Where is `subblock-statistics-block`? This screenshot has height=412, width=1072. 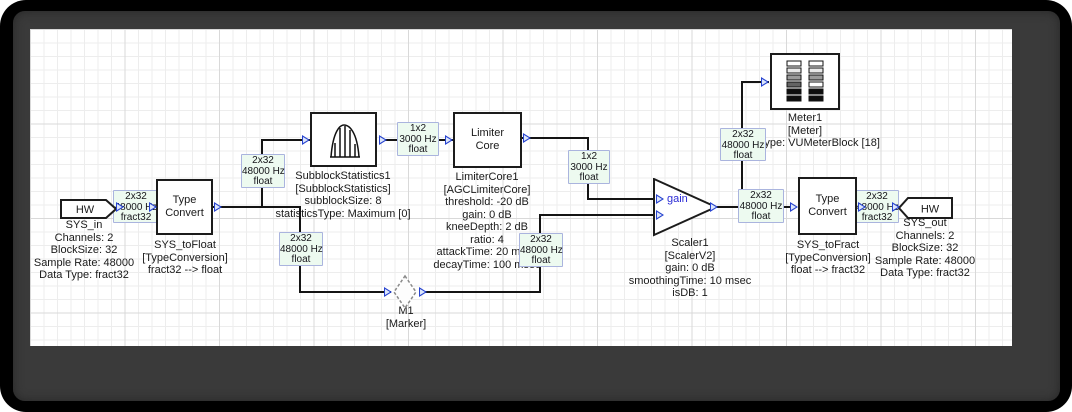
subblock-statistics-block is located at coordinates (343, 139).